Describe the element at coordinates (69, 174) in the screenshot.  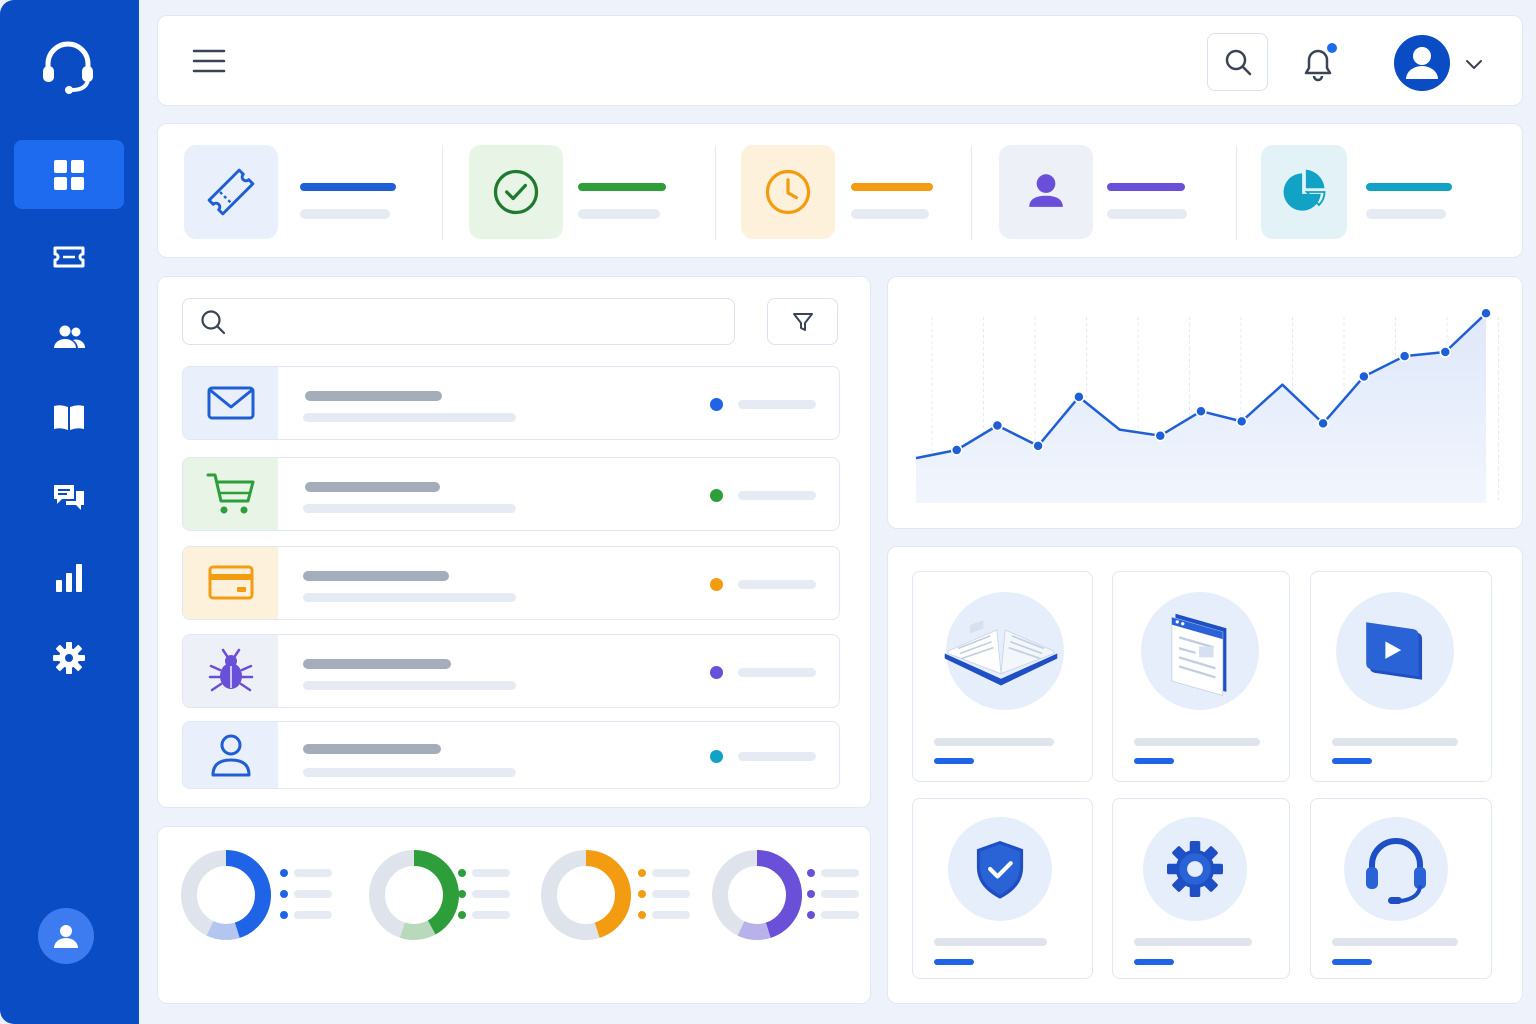
I see `sidebar-item-dashboard` at that location.